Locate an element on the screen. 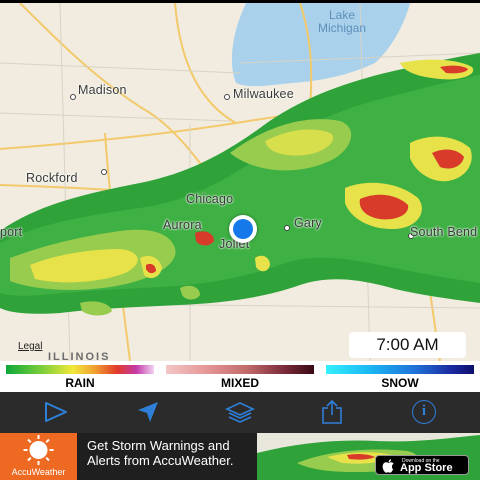 The image size is (480, 480). app-store-badge: Download on the App Store is located at coordinates (422, 465).